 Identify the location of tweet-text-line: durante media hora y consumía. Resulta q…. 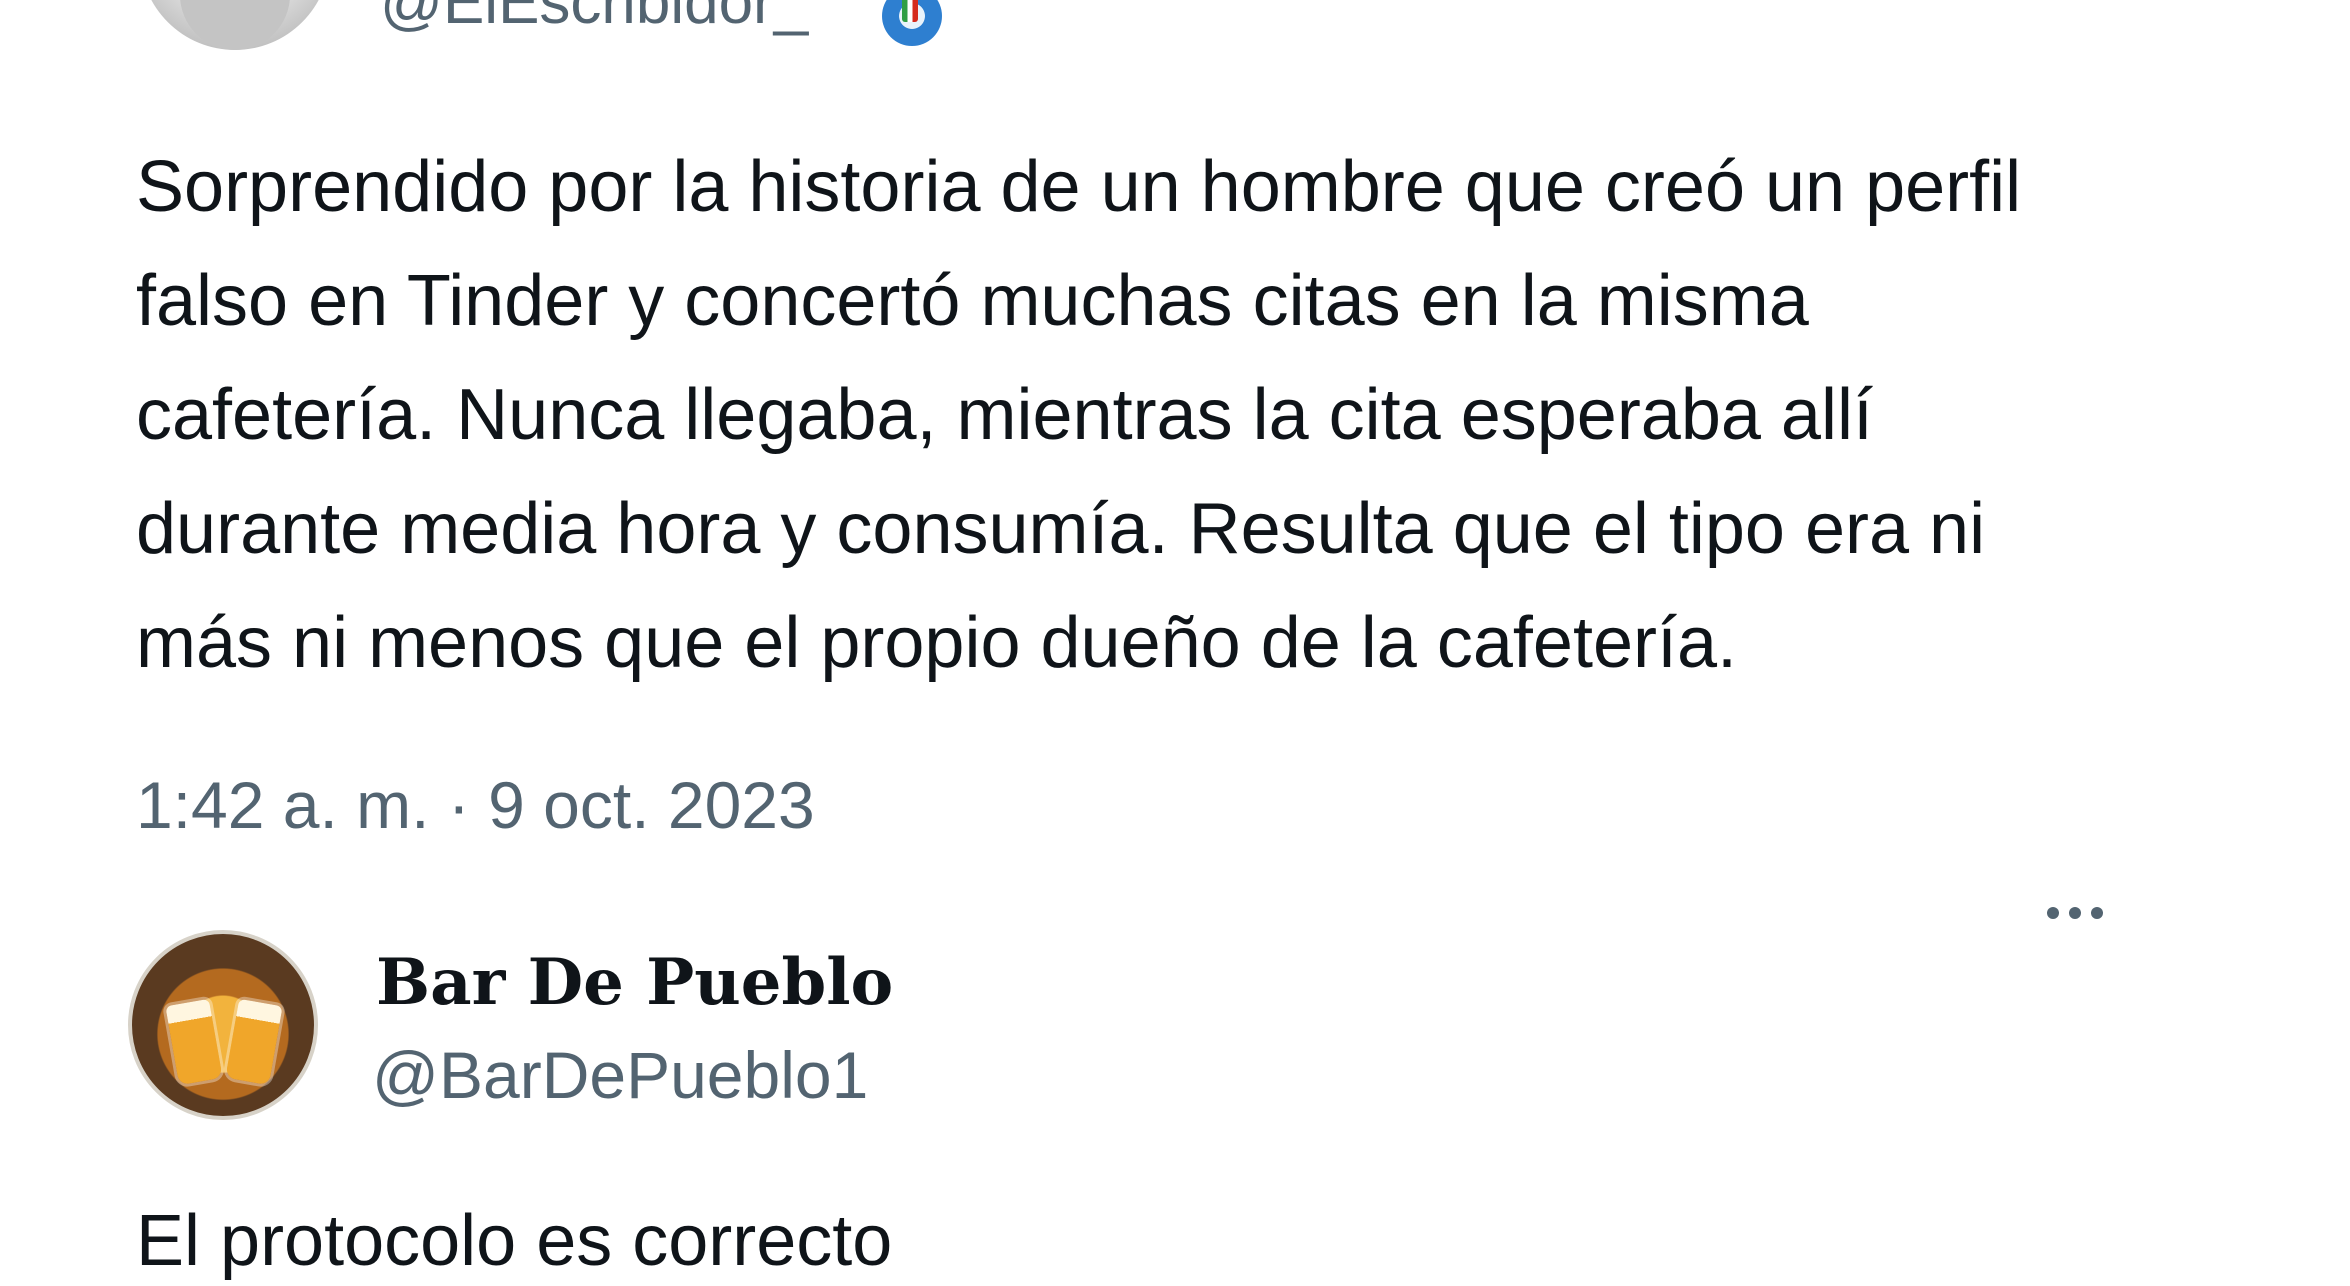
(1061, 529).